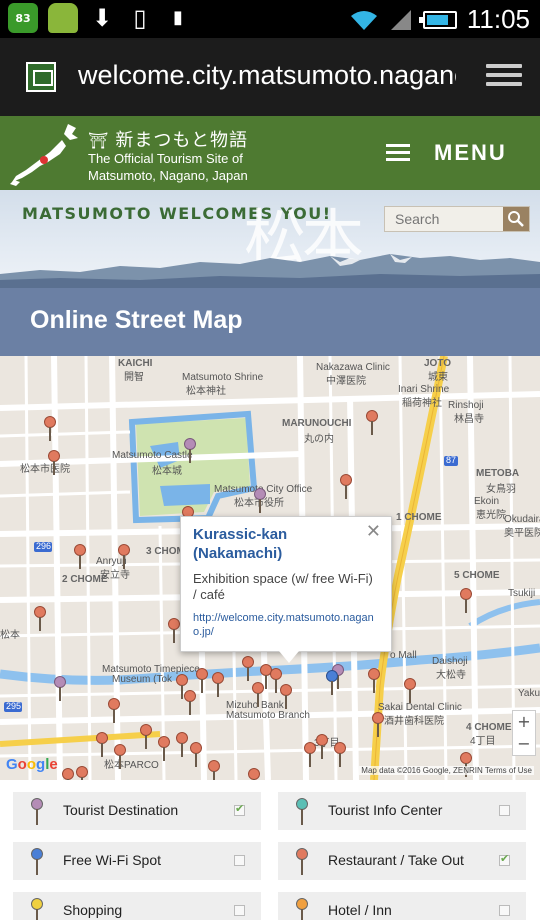  I want to click on search-input, so click(445, 219).